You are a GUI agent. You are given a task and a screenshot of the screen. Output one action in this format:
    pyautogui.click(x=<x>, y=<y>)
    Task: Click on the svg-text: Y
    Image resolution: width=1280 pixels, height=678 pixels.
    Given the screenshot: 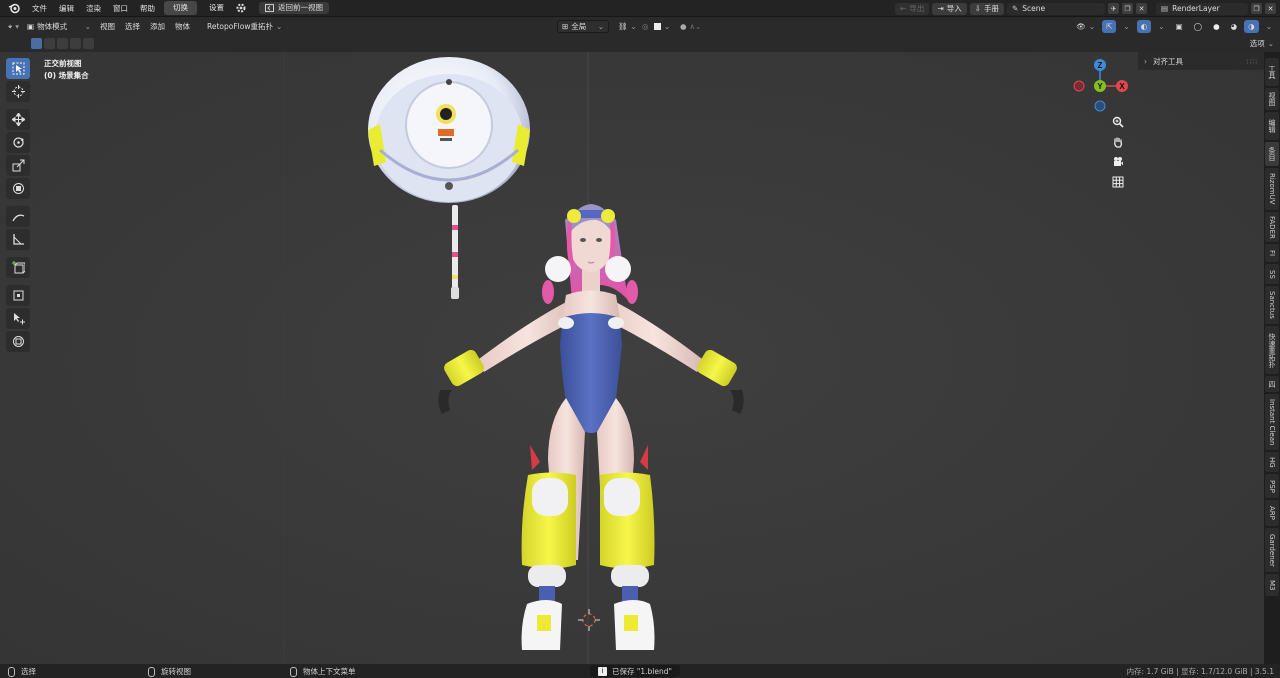 What is the action you would take?
    pyautogui.click(x=1100, y=86)
    